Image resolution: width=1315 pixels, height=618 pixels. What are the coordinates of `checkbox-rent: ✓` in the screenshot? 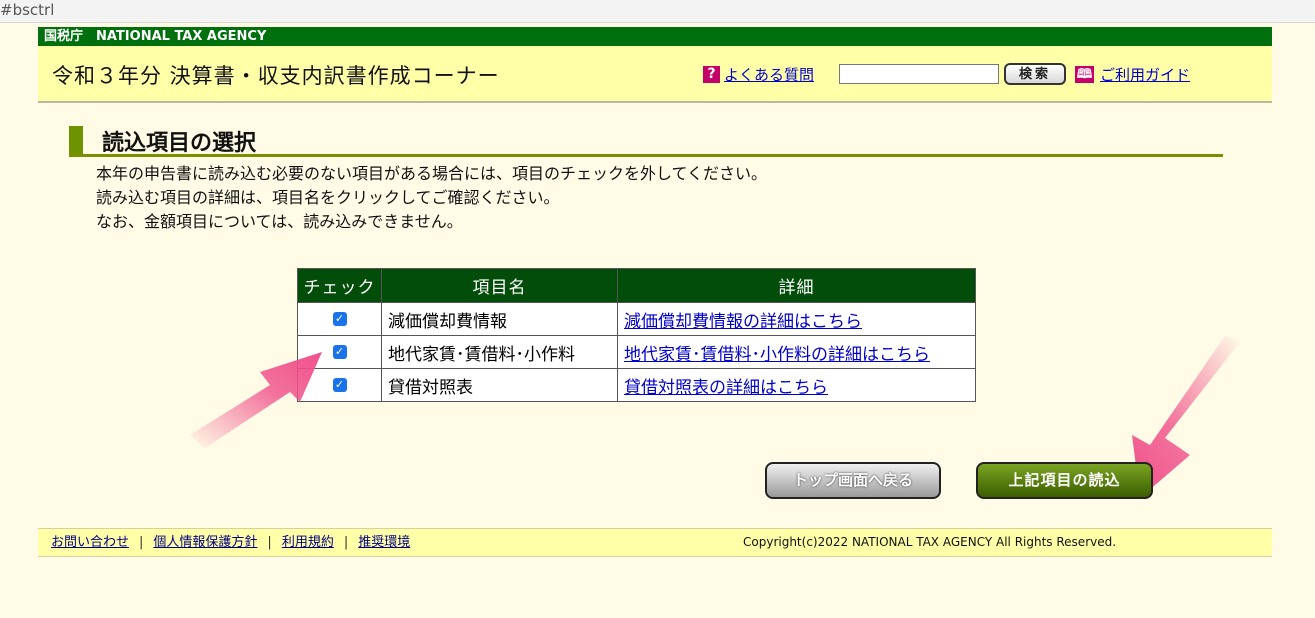 It's located at (339, 352).